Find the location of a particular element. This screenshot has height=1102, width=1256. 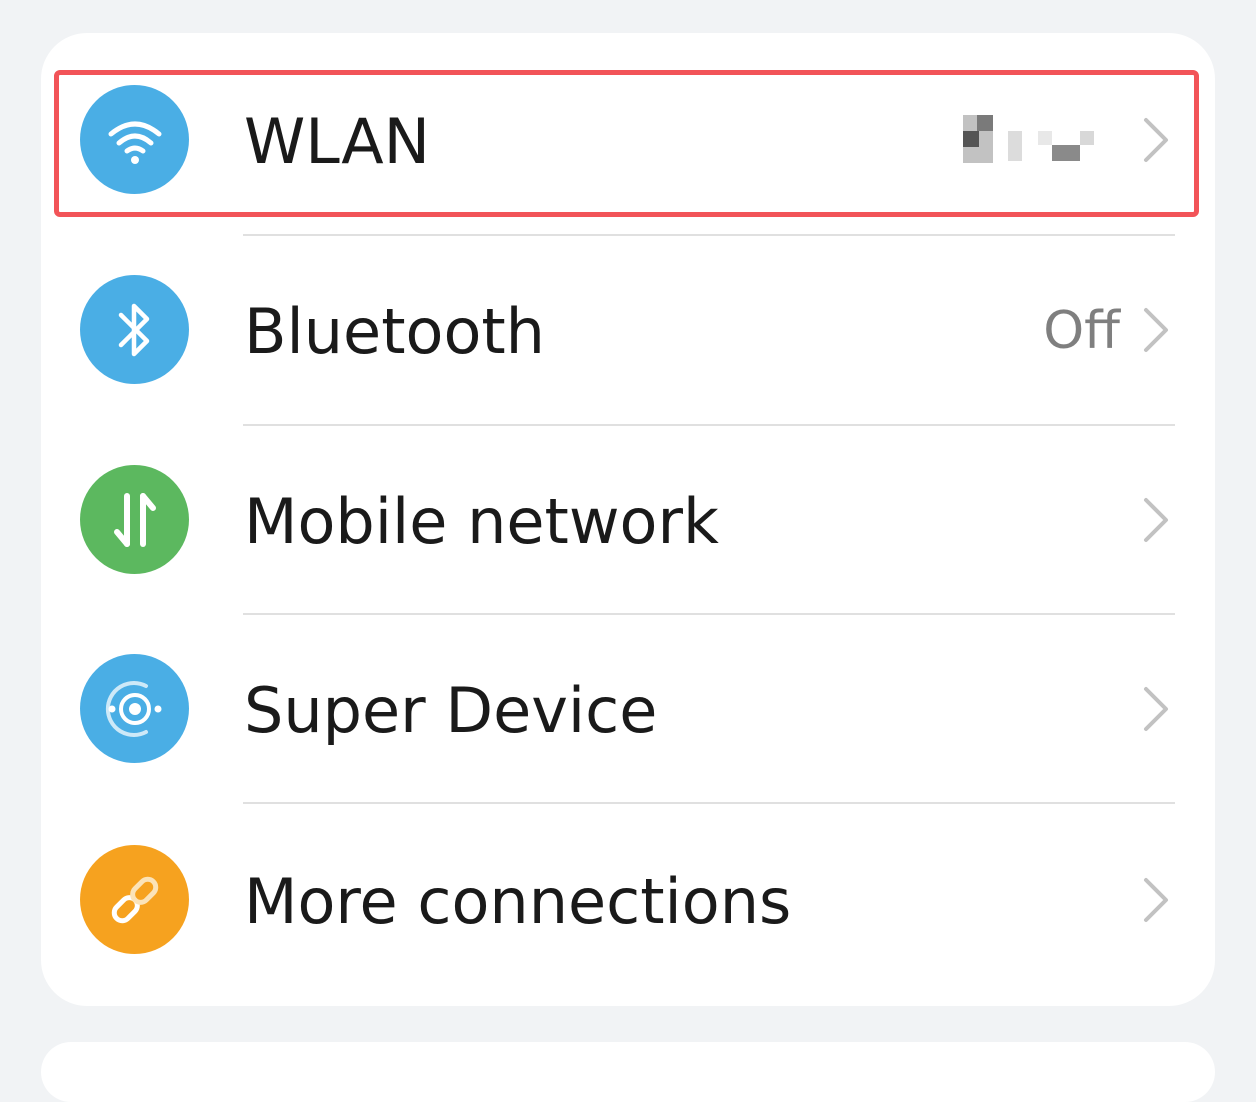

more-connections-label: More connections is located at coordinates (518, 901).